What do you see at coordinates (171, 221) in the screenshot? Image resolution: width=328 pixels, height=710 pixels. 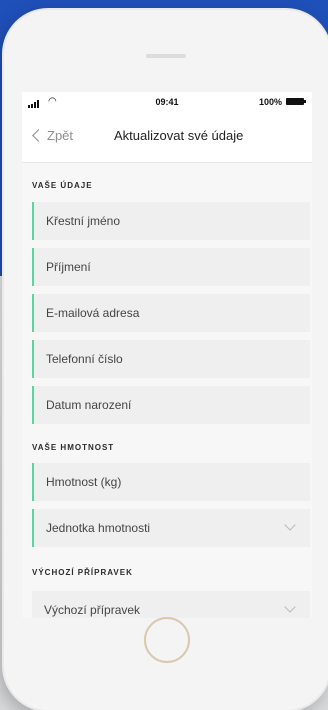 I see `first-name-field: Křestní jméno` at bounding box center [171, 221].